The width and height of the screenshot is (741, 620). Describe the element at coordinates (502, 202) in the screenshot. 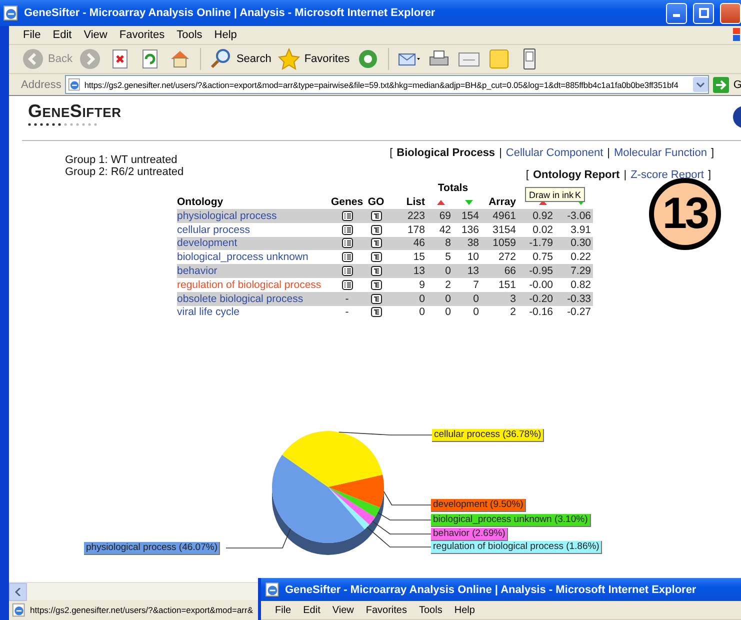

I see `column-header: Array` at that location.